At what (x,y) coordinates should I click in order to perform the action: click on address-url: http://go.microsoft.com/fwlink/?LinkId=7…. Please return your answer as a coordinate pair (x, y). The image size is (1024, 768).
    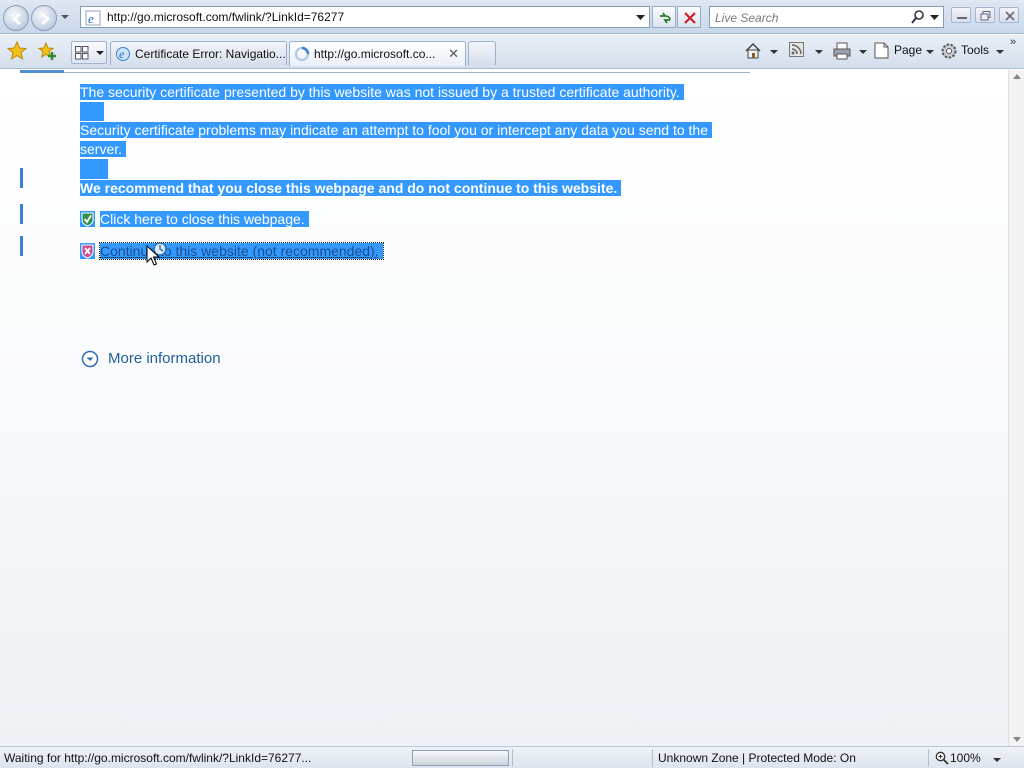
    Looking at the image, I should click on (225, 17).